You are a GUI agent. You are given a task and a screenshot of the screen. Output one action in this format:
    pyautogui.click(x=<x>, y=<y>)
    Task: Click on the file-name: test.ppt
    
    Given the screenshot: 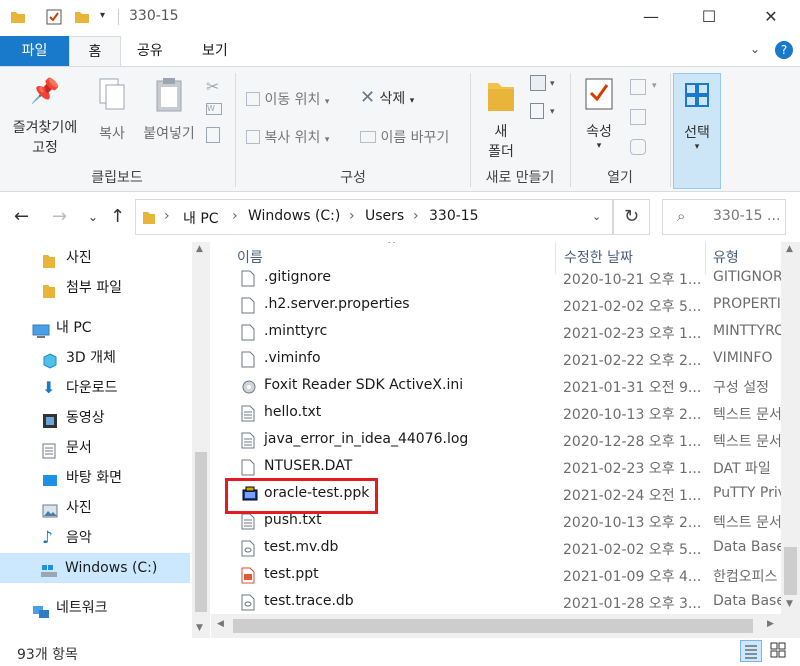 What is the action you would take?
    pyautogui.click(x=291, y=574)
    